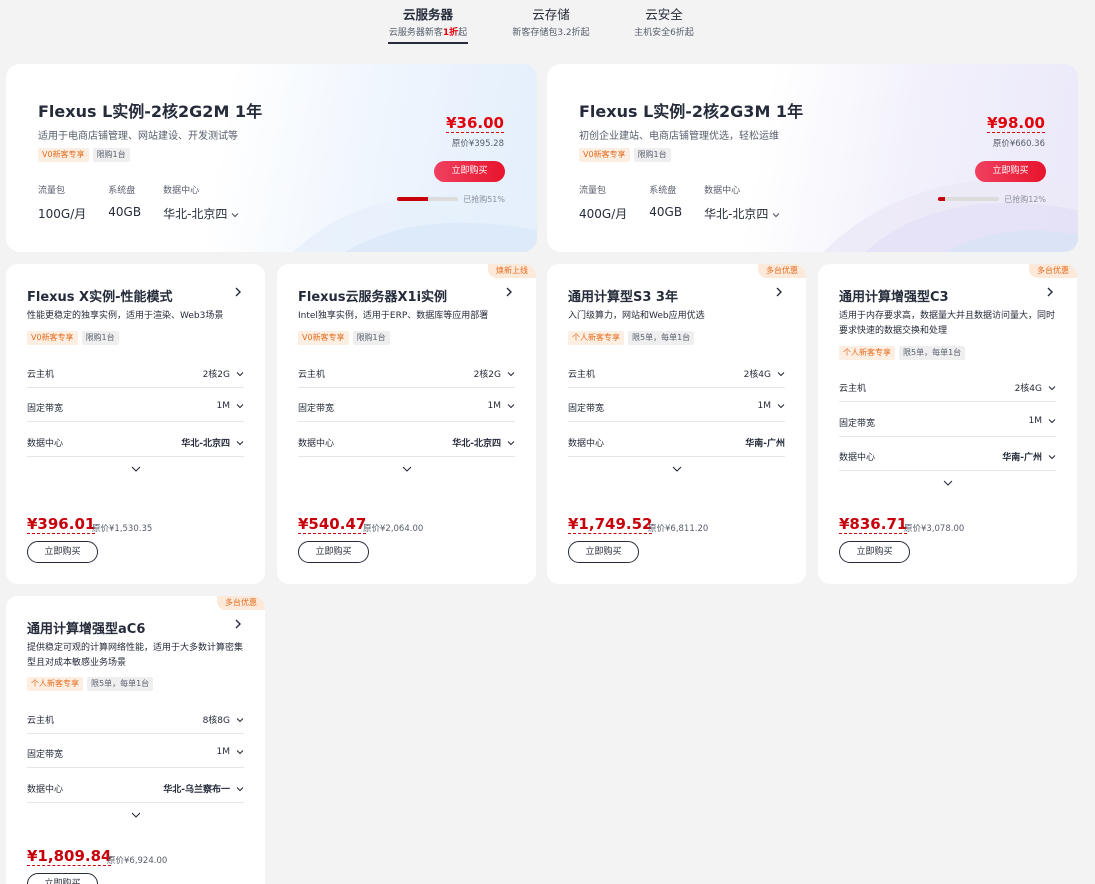 Image resolution: width=1095 pixels, height=884 pixels. I want to click on featured-price: ¥98.00, so click(1016, 123).